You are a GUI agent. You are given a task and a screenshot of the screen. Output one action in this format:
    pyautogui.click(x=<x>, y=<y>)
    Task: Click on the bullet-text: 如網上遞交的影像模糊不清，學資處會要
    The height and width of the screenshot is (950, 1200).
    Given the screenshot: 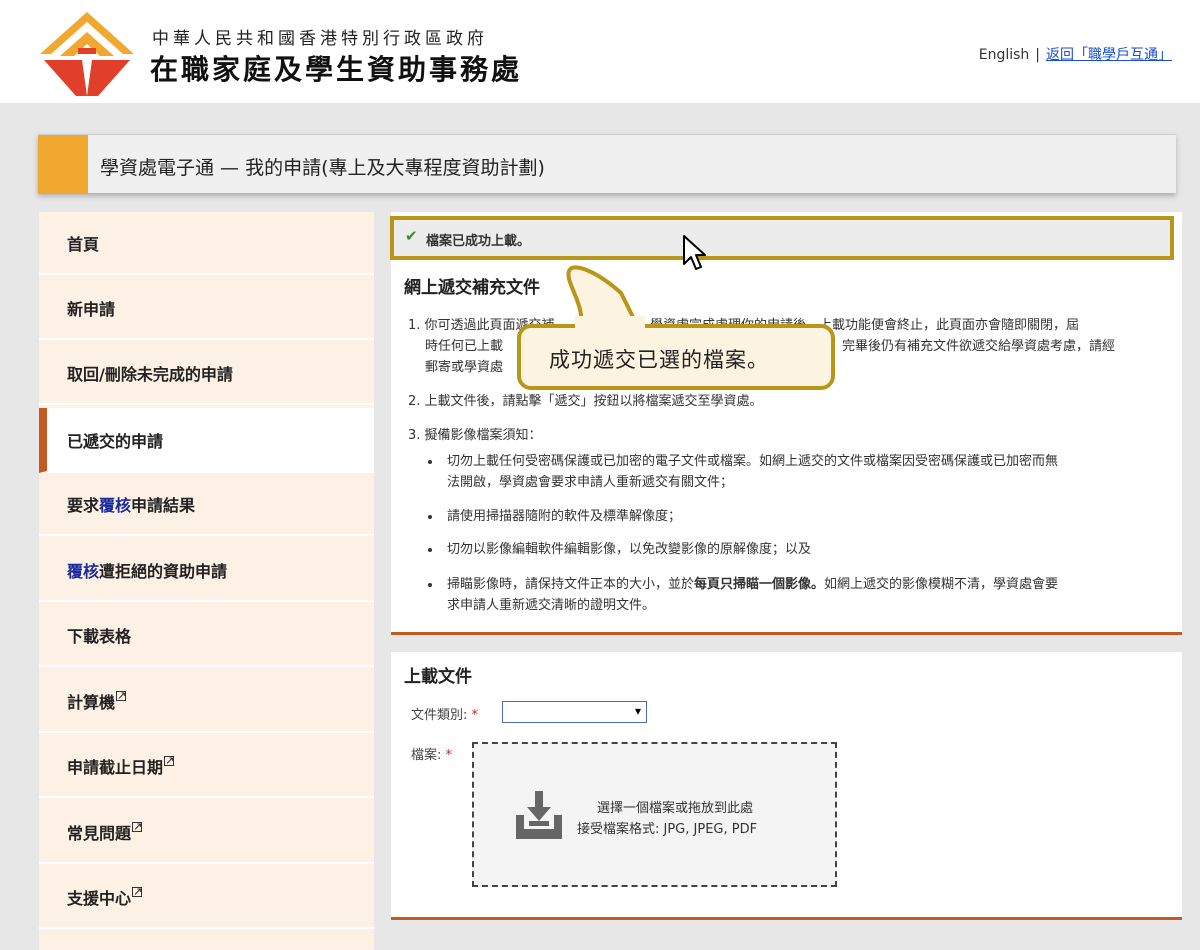 What is the action you would take?
    pyautogui.click(x=941, y=584)
    